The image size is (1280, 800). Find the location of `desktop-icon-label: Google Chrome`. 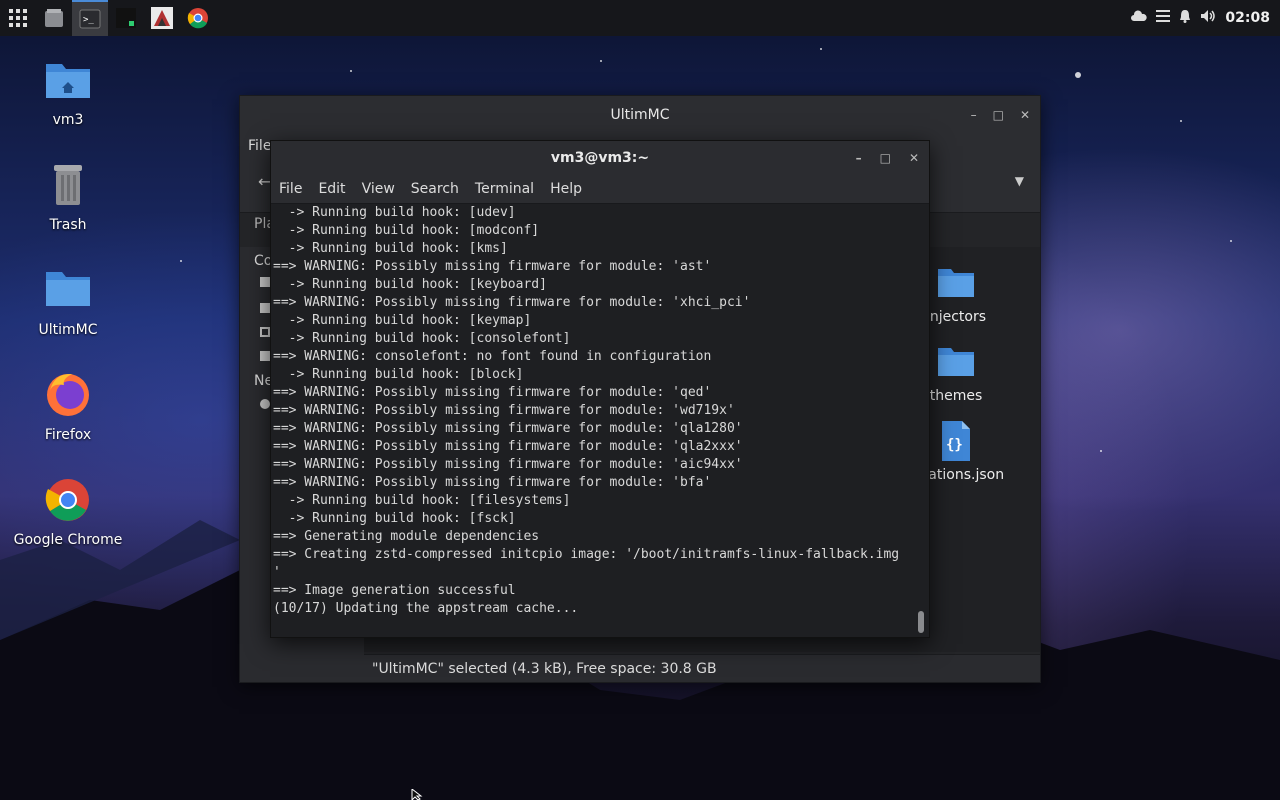

desktop-icon-label: Google Chrome is located at coordinates (68, 540).